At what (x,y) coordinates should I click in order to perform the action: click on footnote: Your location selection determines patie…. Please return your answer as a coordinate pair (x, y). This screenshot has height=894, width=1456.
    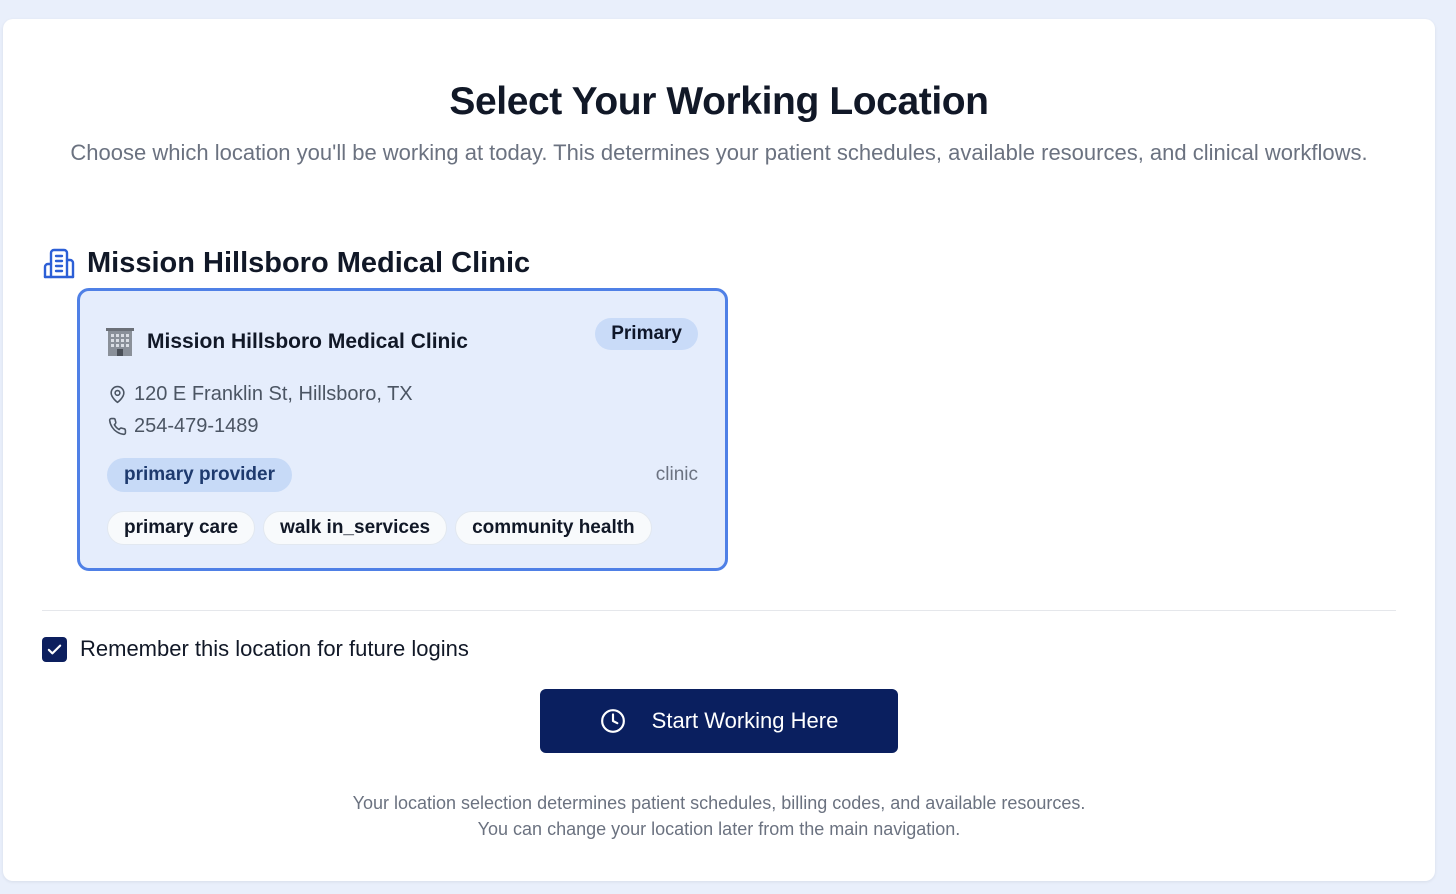
    Looking at the image, I should click on (719, 816).